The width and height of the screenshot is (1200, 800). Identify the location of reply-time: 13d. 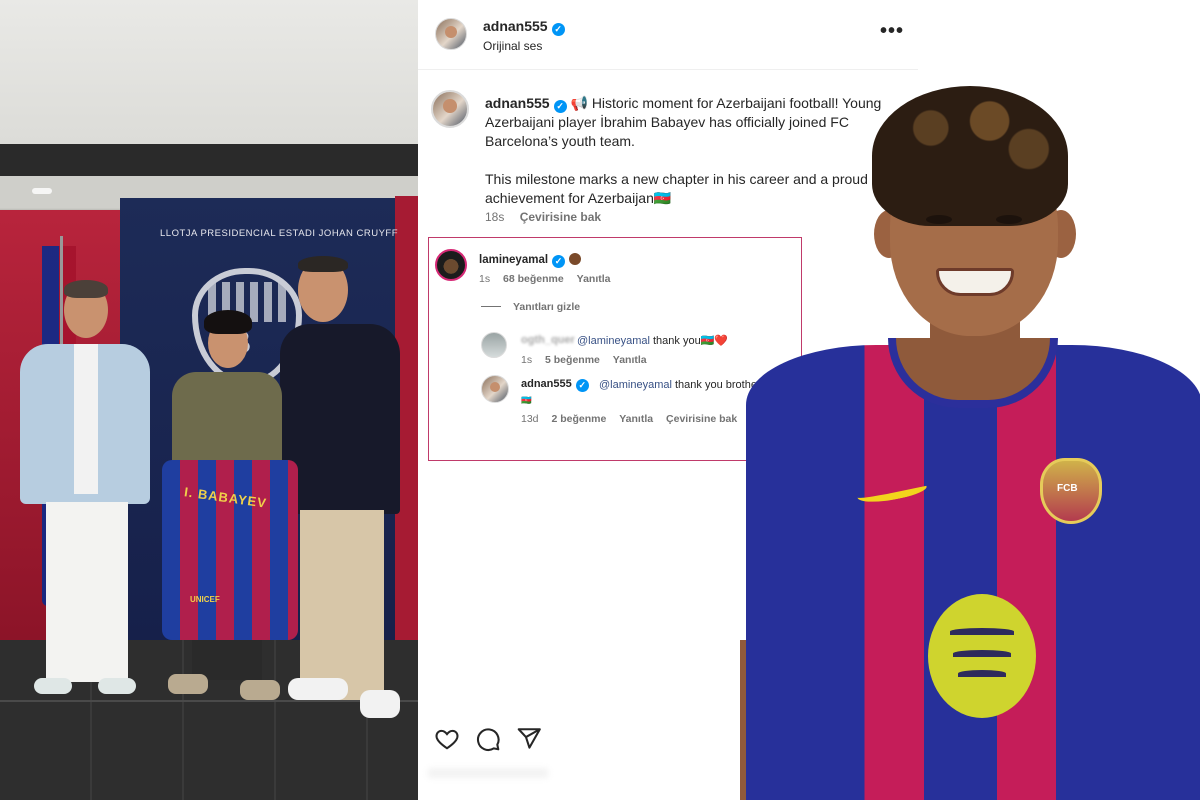
(530, 419).